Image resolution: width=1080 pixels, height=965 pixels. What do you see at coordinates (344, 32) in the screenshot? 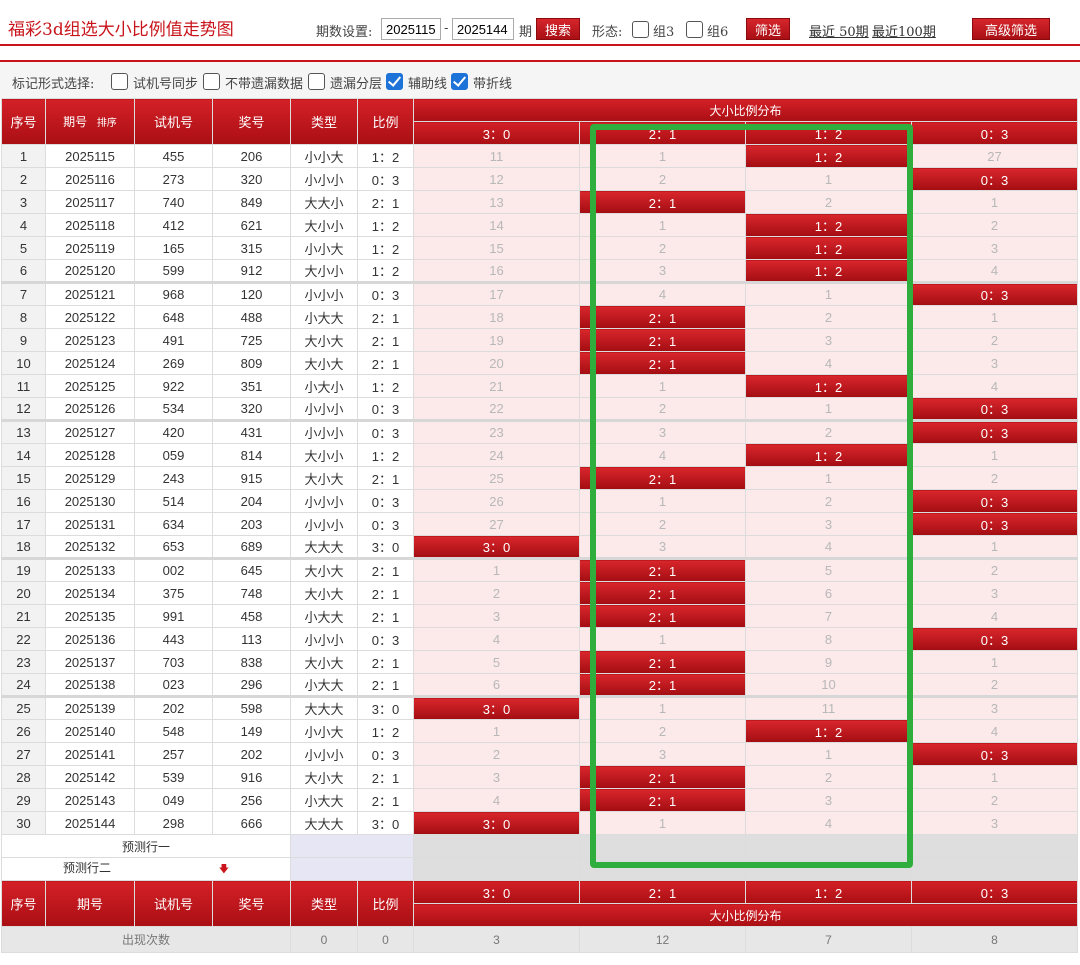
I see `period-label: 期数设置:` at bounding box center [344, 32].